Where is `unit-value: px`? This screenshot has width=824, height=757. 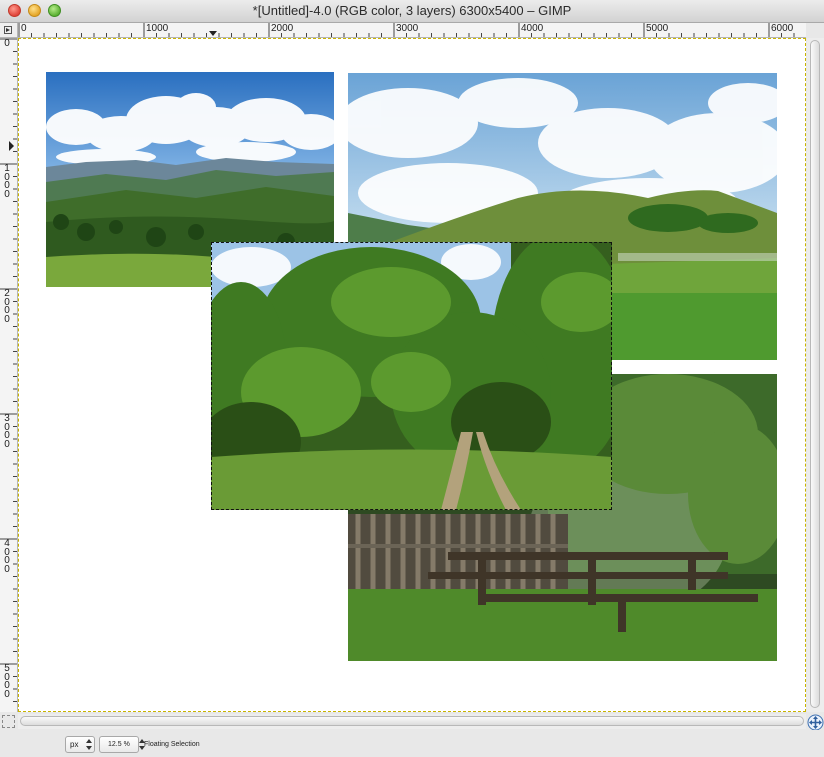
unit-value: px is located at coordinates (74, 744).